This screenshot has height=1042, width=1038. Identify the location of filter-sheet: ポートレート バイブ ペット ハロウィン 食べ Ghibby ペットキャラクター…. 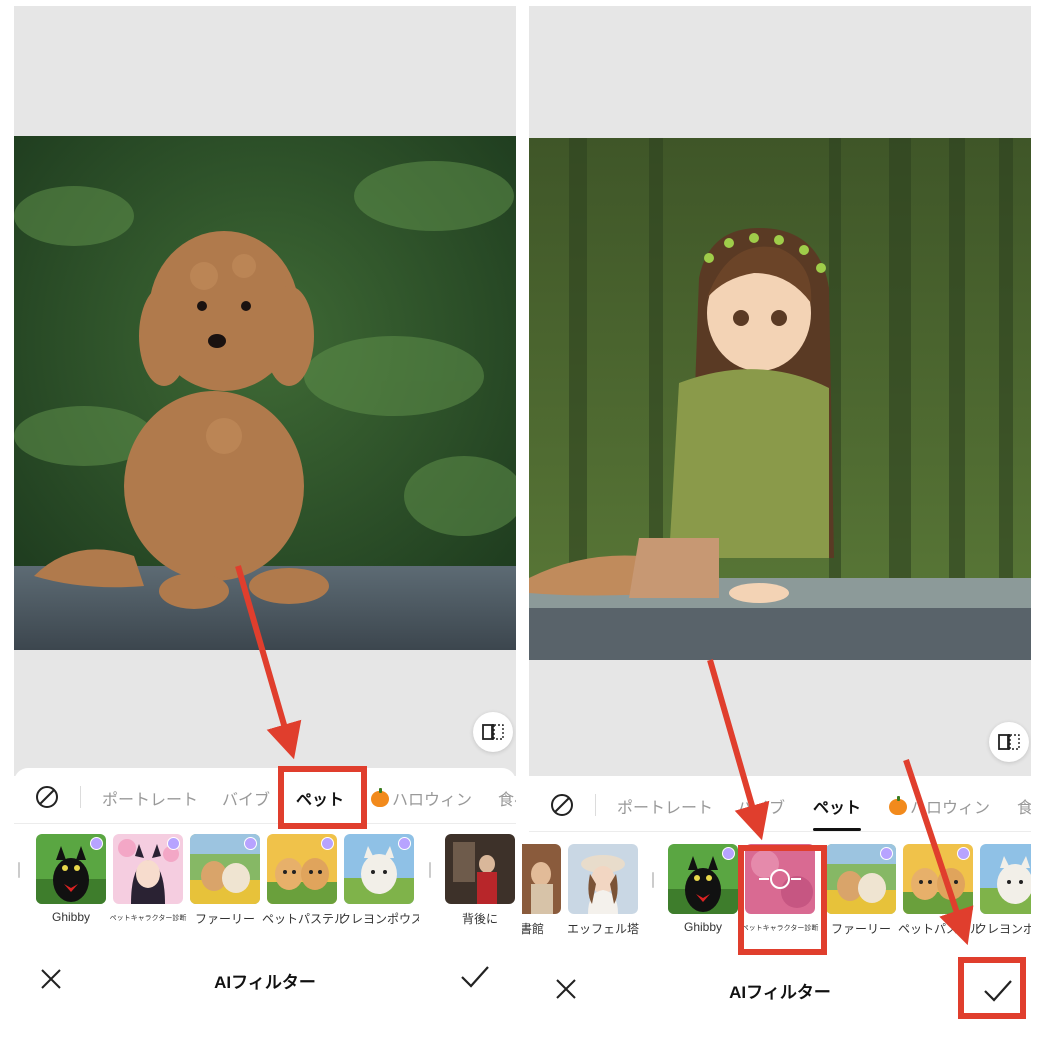
(265, 905).